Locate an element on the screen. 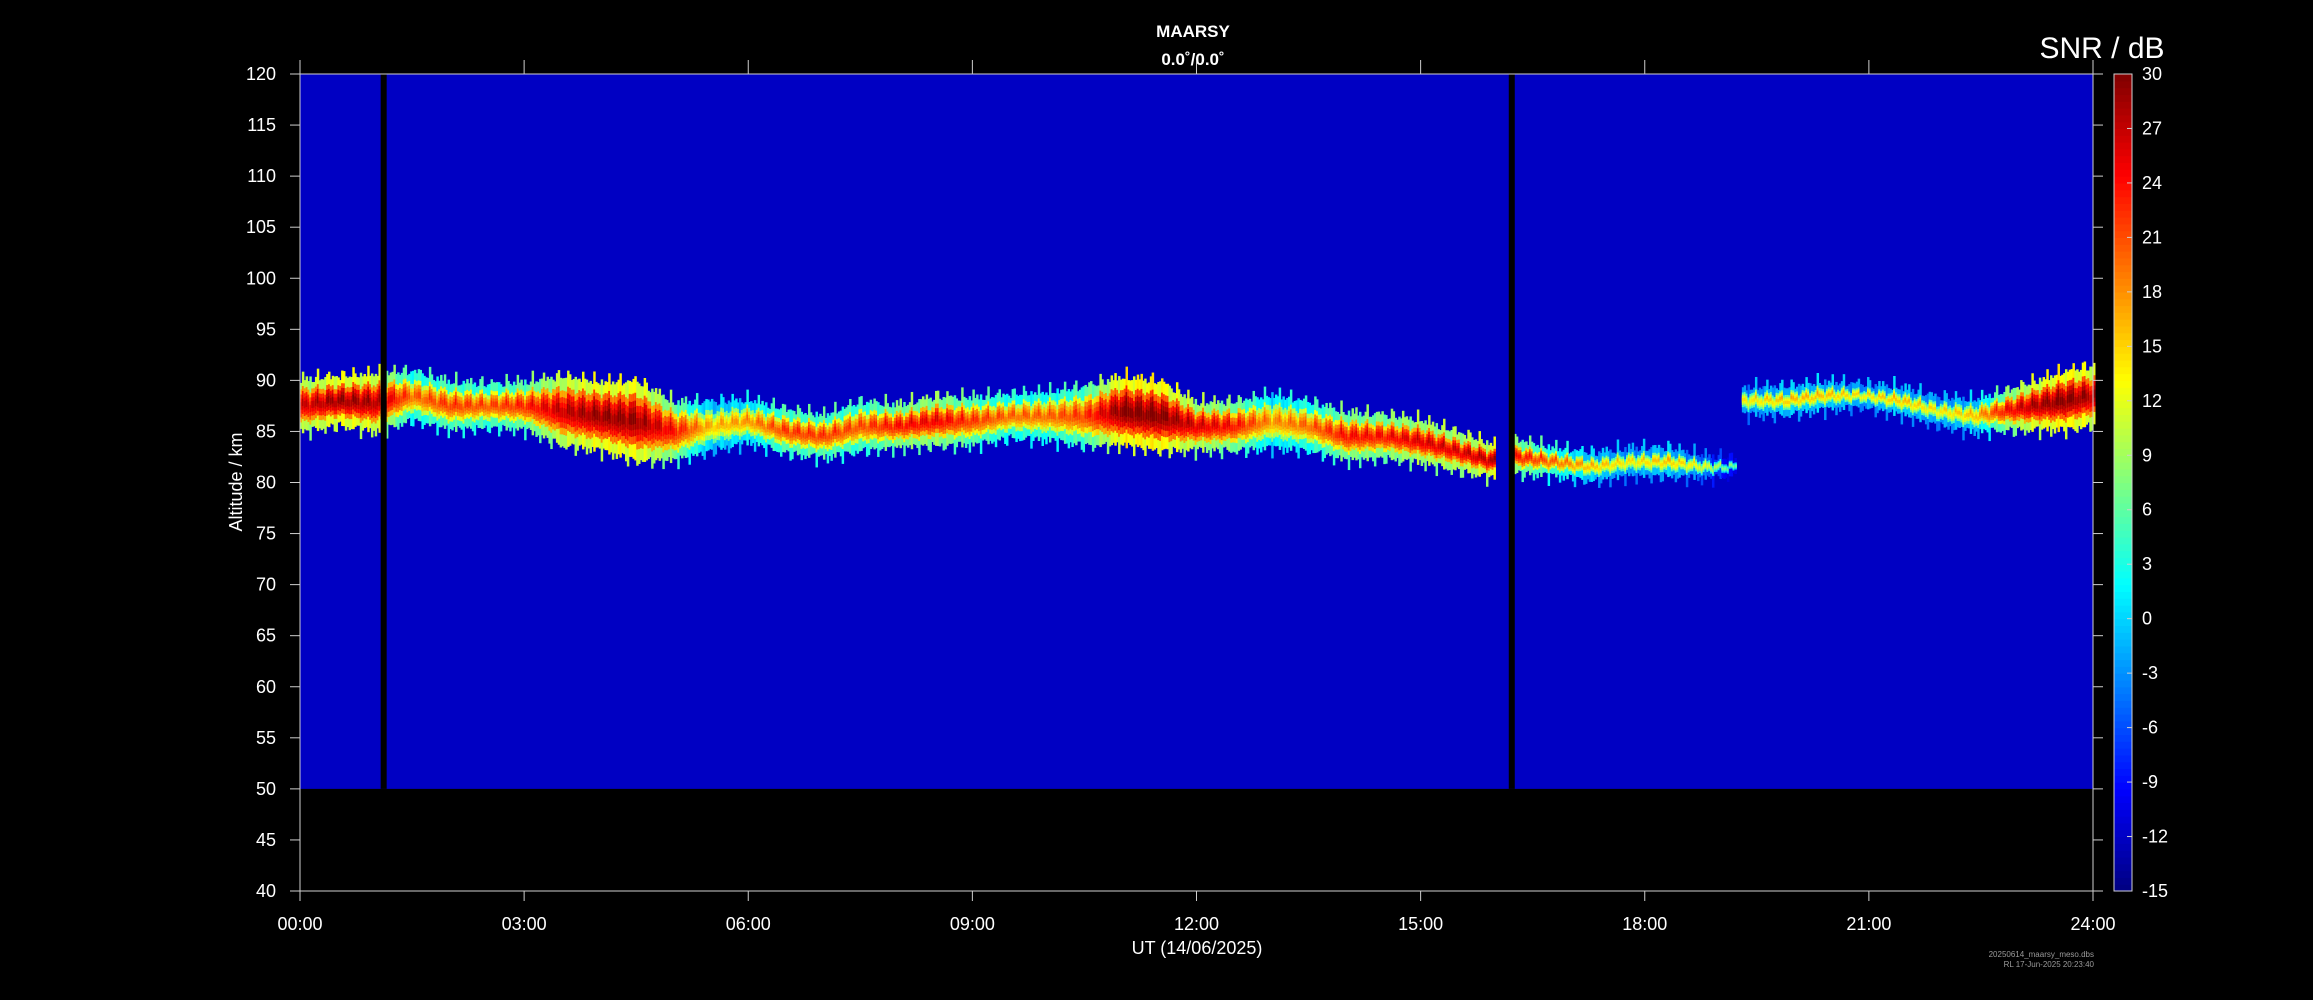  heatmap-cell is located at coordinates (1735, 466).